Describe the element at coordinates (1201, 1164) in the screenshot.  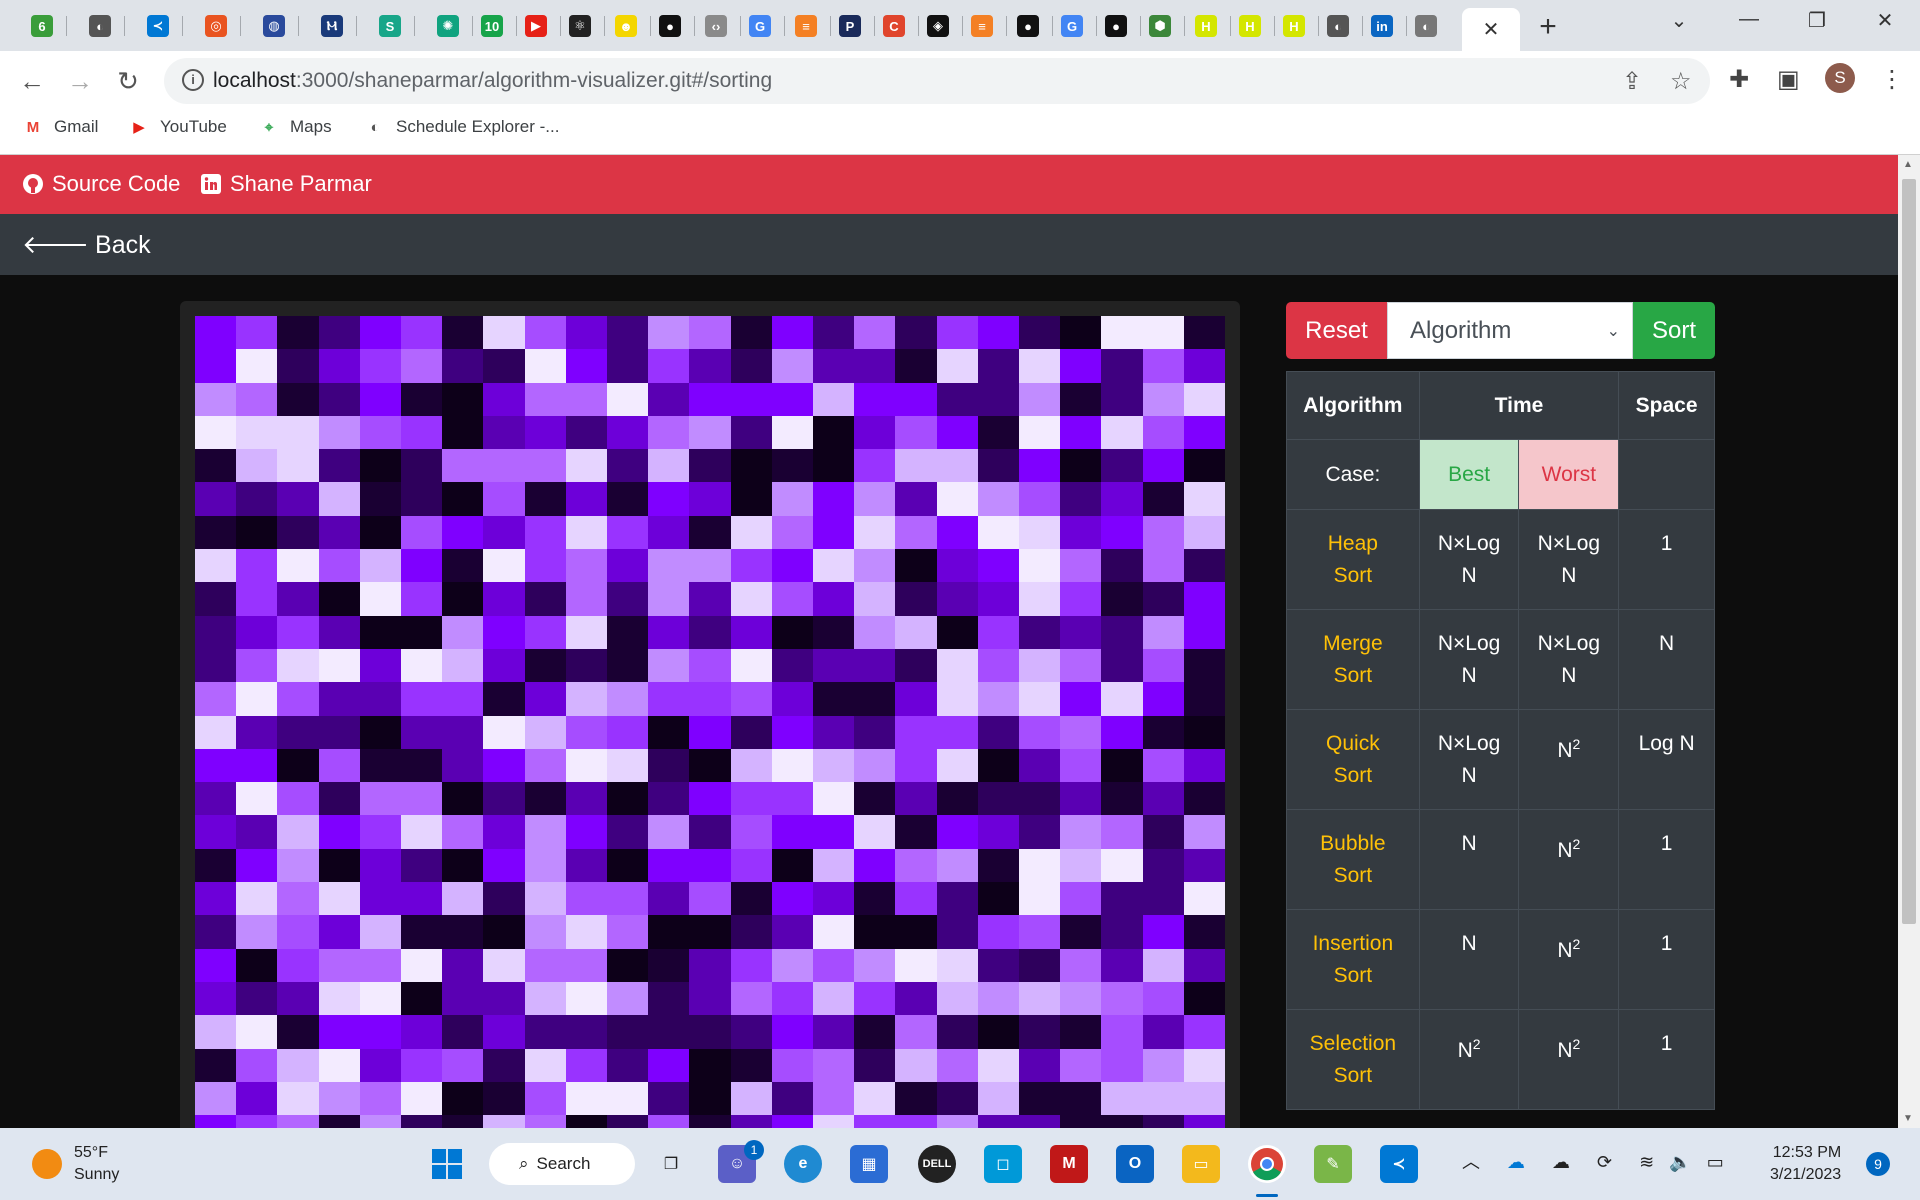
I see `file-explorer-icon: ▭` at that location.